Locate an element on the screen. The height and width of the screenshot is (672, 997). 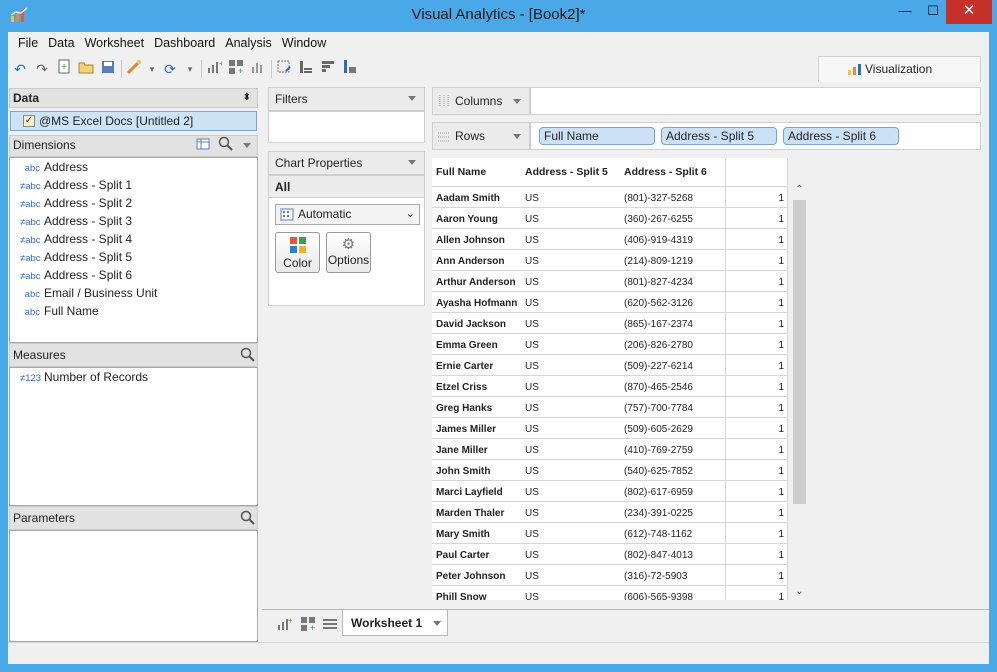
table-row: Ann Anderson US (214)-809-1219 1 is located at coordinates (610, 259).